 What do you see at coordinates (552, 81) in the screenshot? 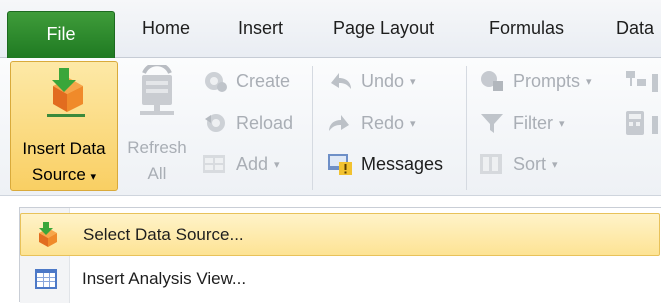
I see `prompts-label: Prompts ▾` at bounding box center [552, 81].